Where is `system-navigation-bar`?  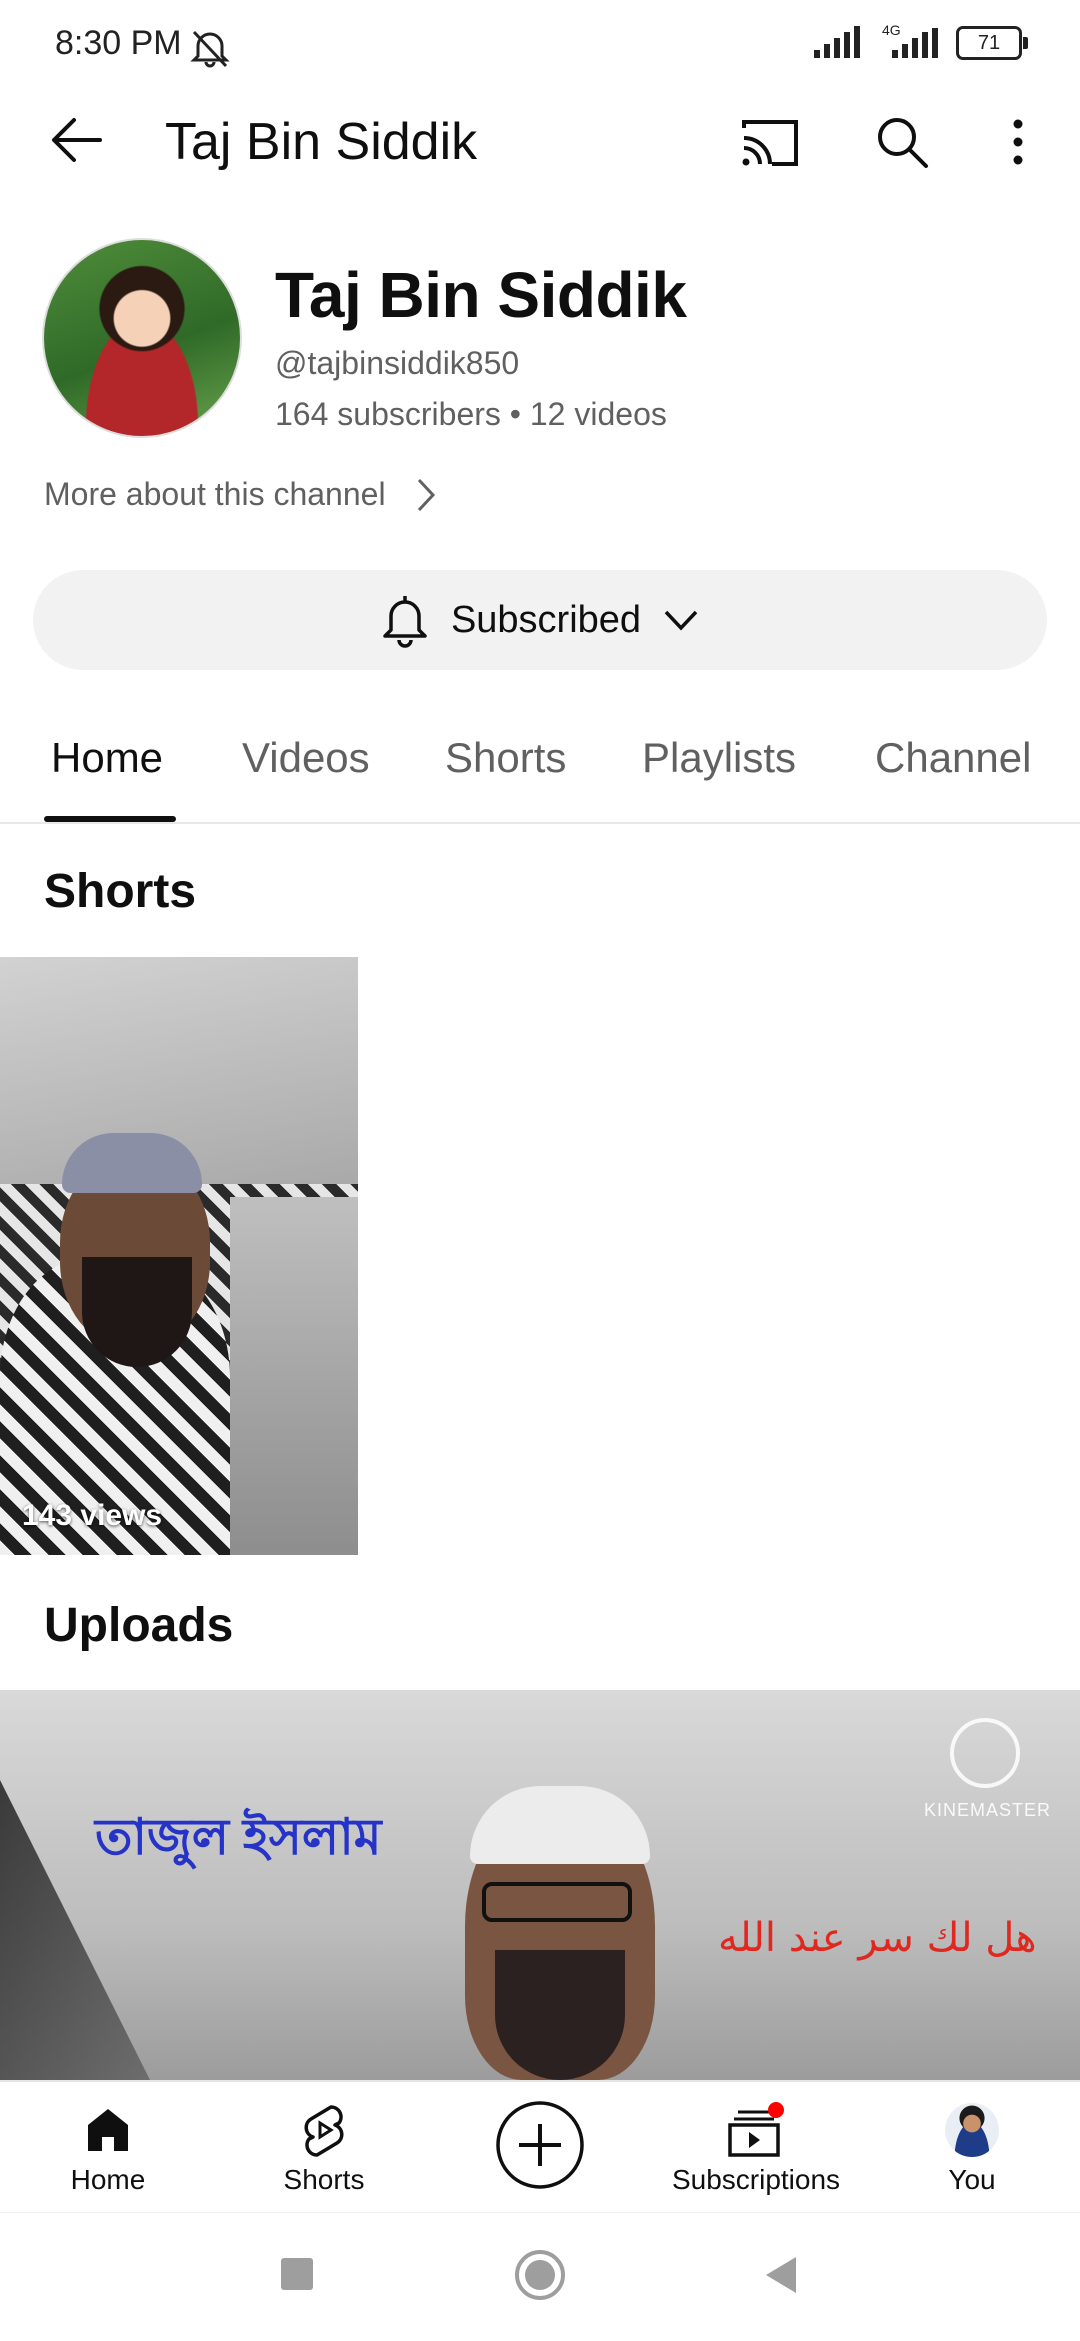 system-navigation-bar is located at coordinates (540, 2276).